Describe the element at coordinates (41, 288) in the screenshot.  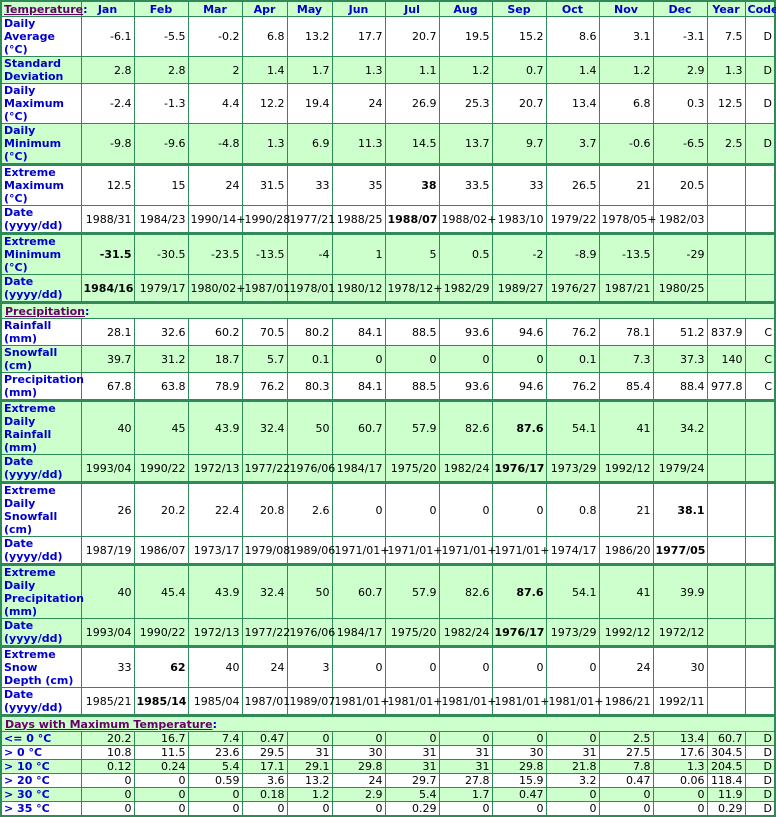
I see `row-label-date-yyyy-dd: Date (yyyy/dd)` at that location.